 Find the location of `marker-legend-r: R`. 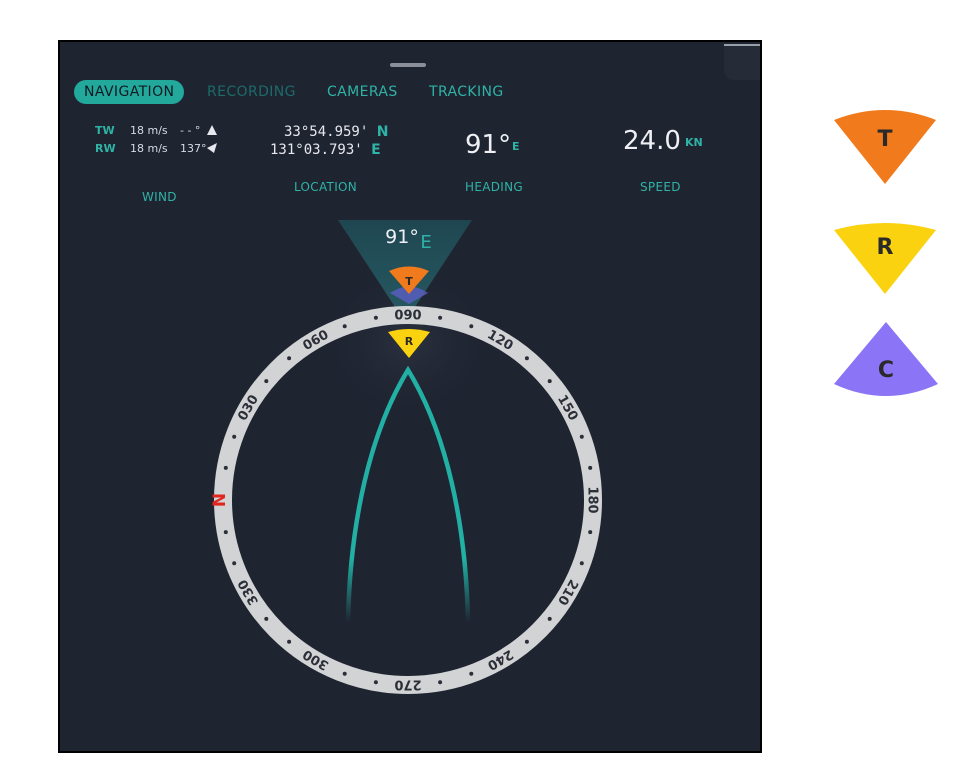

marker-legend-r: R is located at coordinates (885, 258).